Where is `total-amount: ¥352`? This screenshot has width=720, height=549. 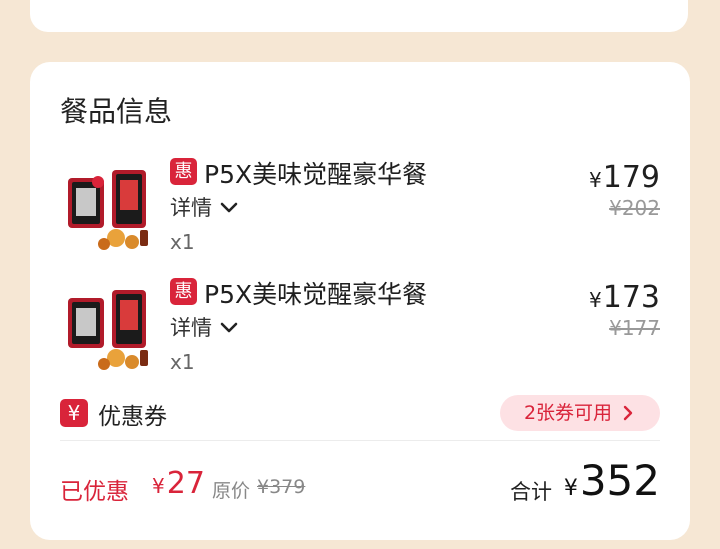
total-amount: ¥352 is located at coordinates (612, 480).